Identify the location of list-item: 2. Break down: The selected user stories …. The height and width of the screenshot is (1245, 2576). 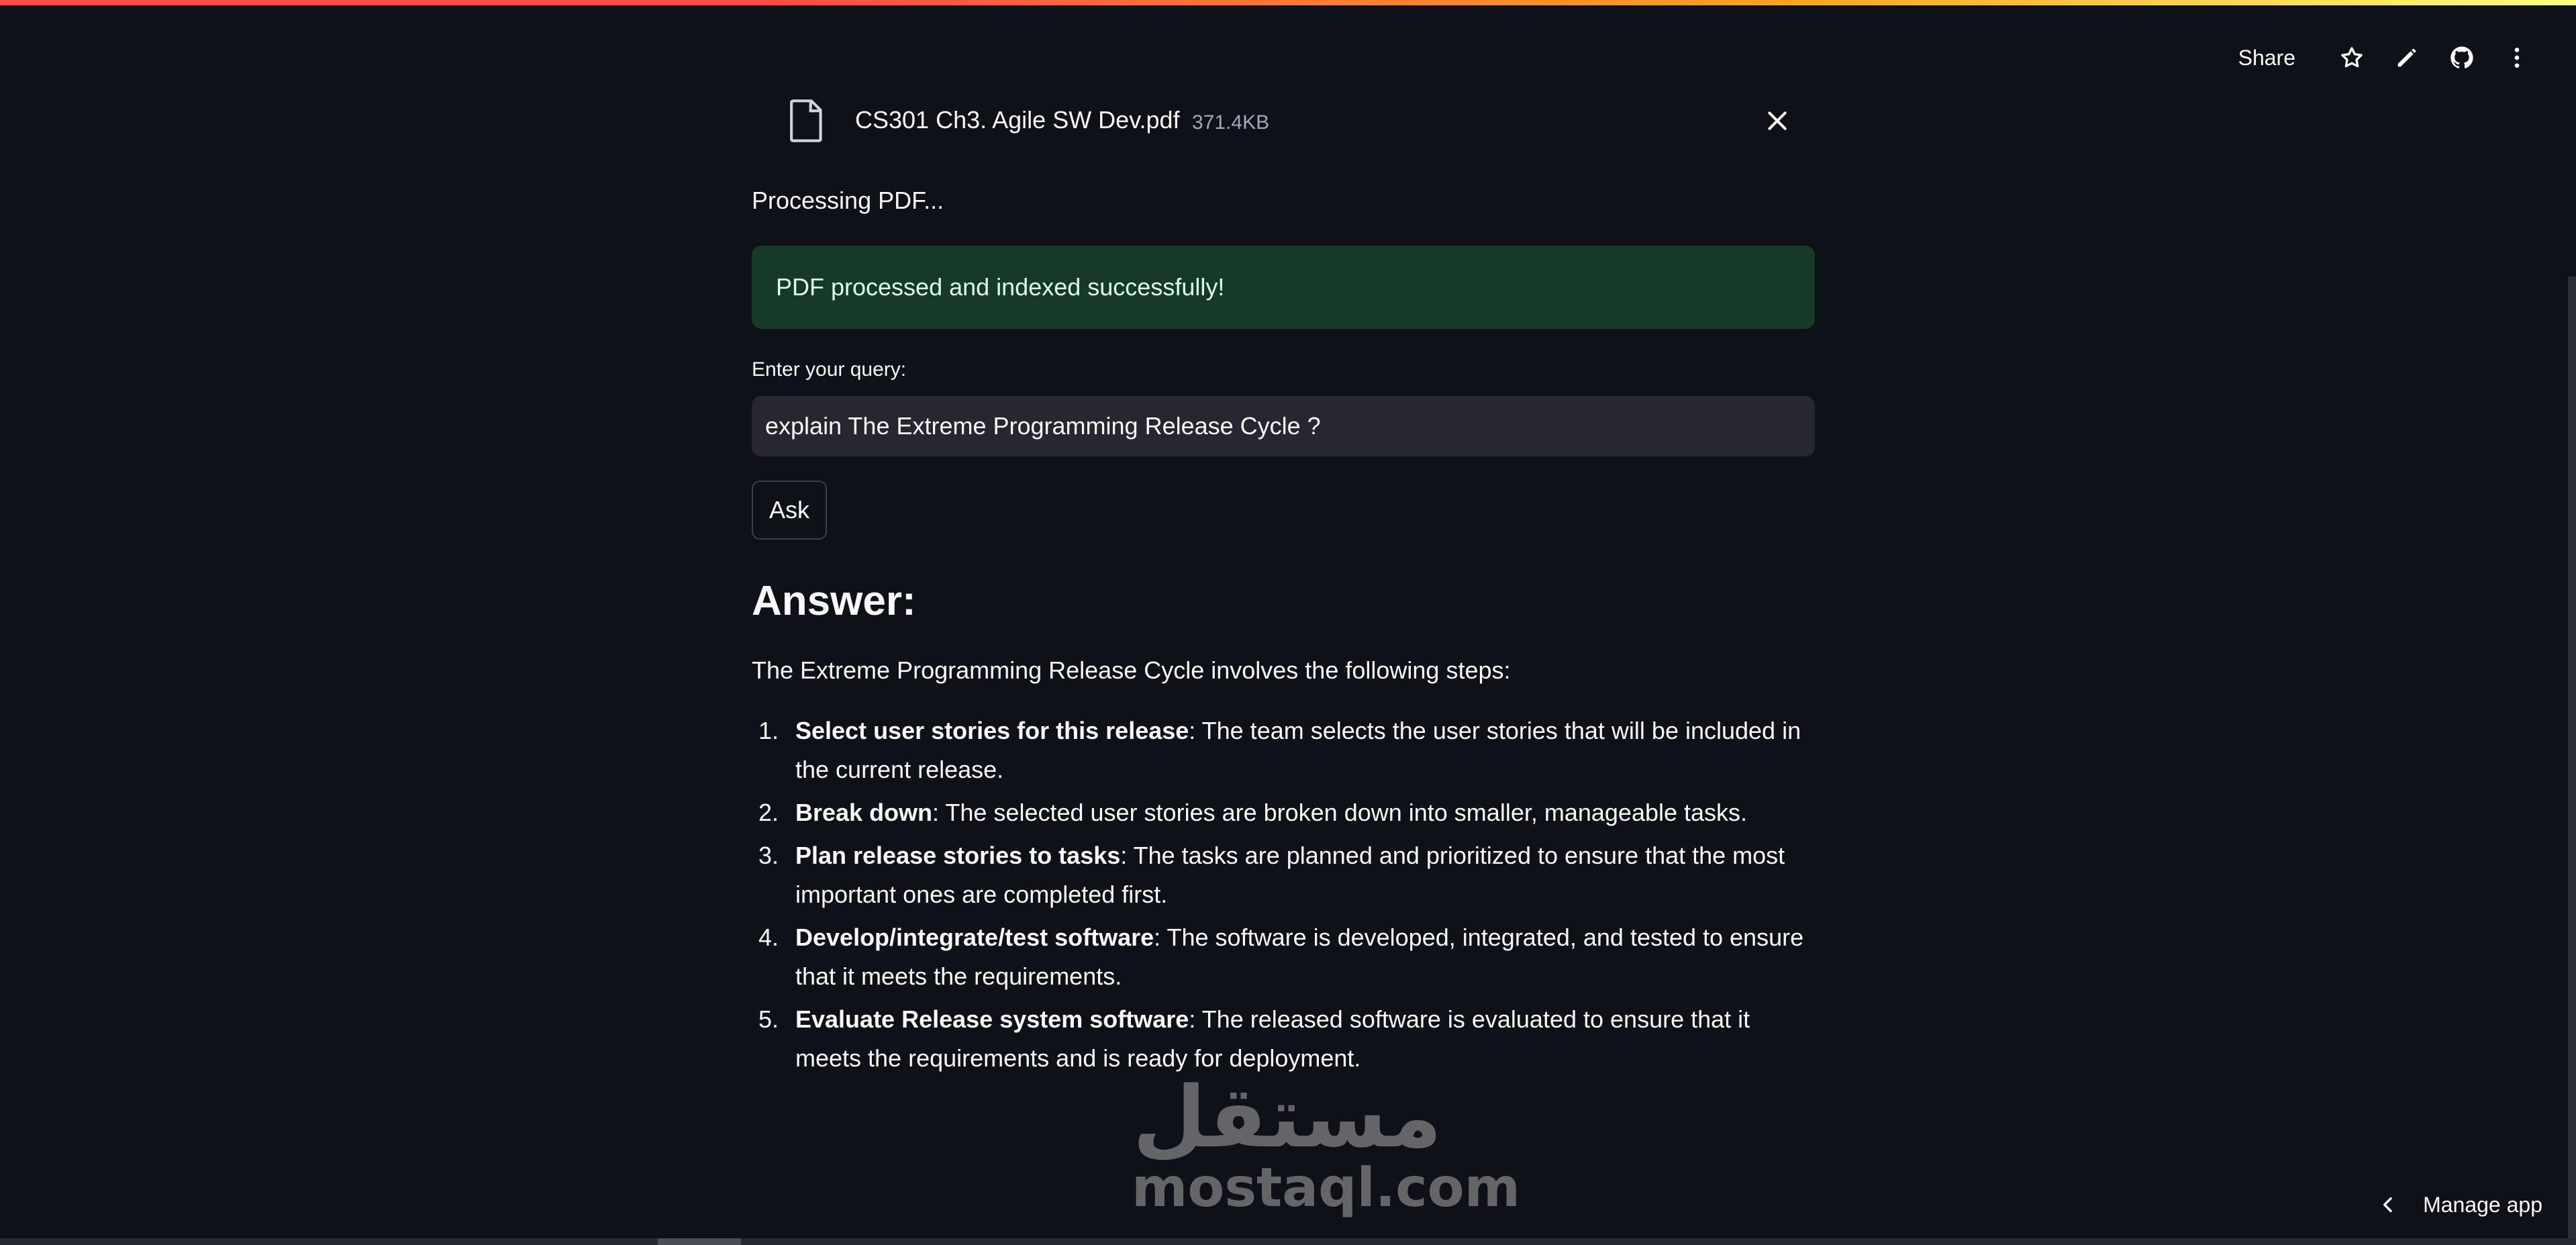
(1283, 813).